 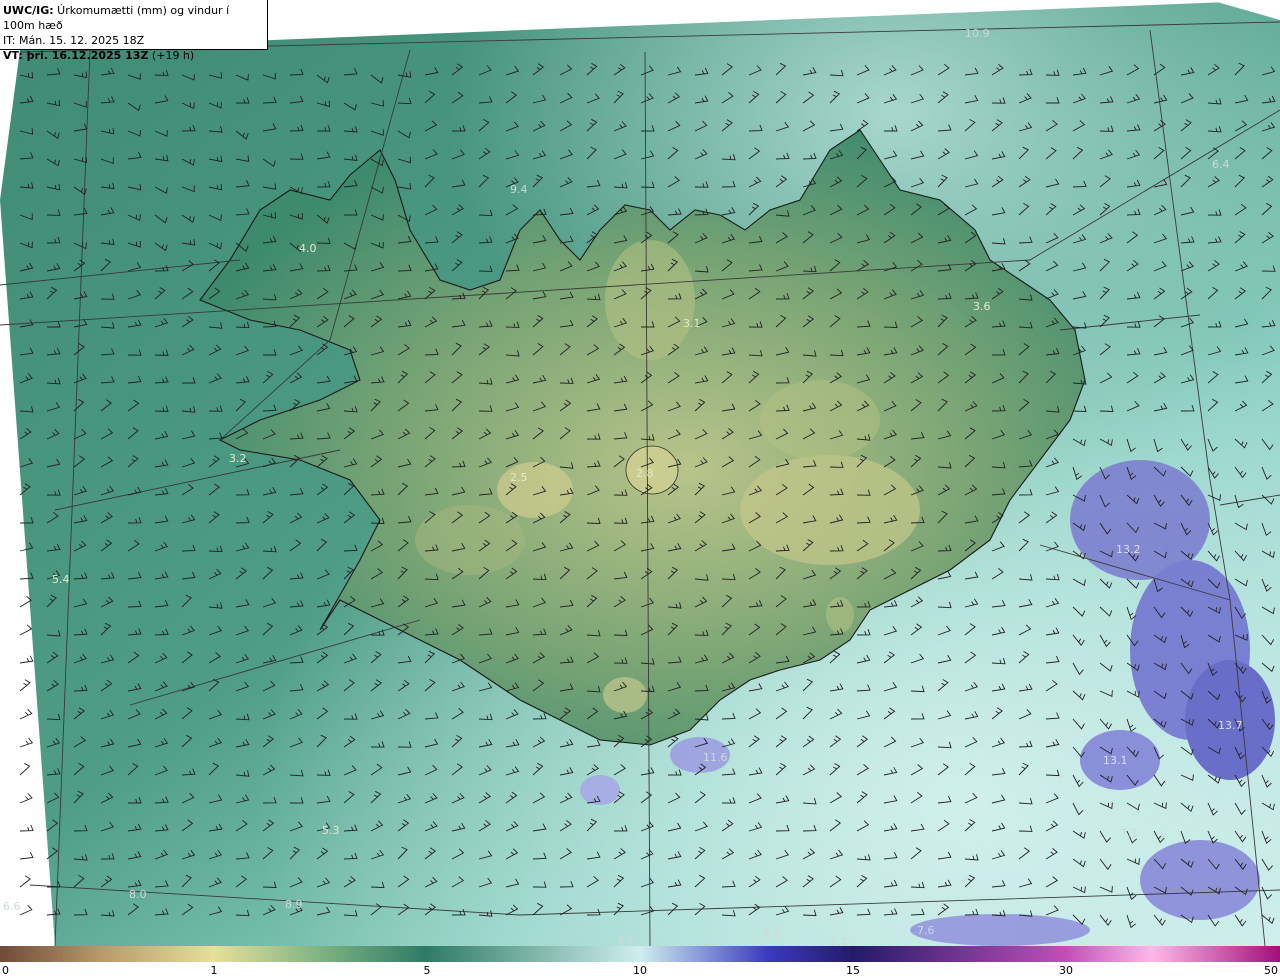 I want to click on value-label: 5.4, so click(x=61, y=579).